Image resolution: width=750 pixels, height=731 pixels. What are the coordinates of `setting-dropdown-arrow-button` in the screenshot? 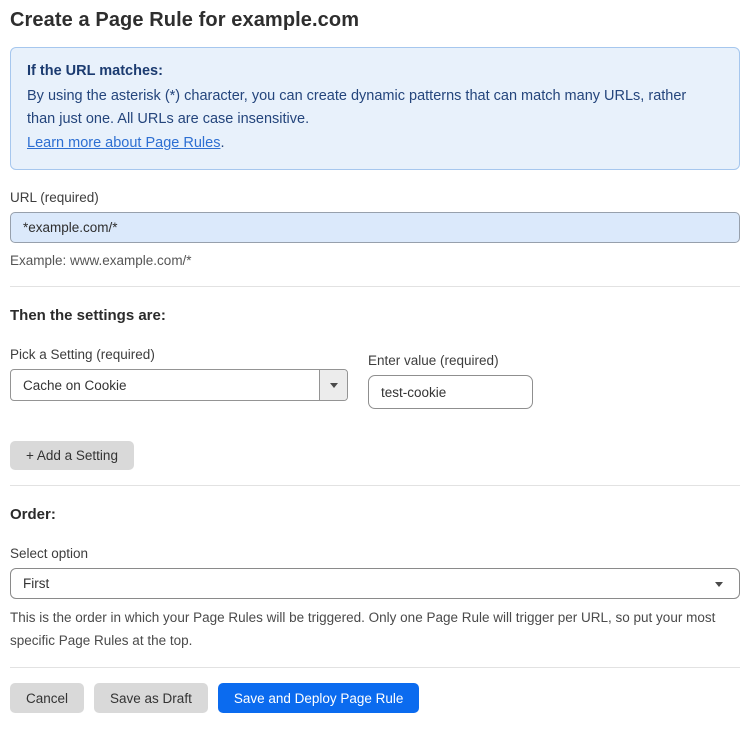 It's located at (333, 385).